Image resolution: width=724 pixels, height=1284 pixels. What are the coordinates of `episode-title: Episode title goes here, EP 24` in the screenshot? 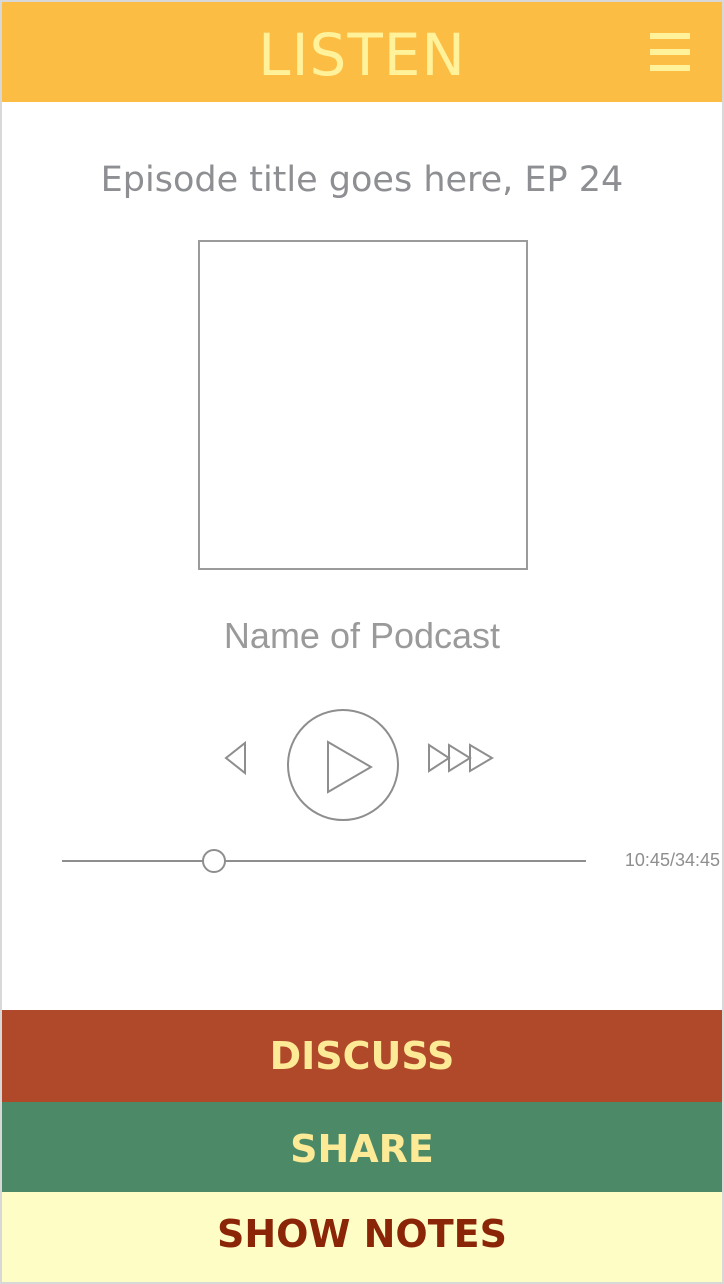 It's located at (362, 180).